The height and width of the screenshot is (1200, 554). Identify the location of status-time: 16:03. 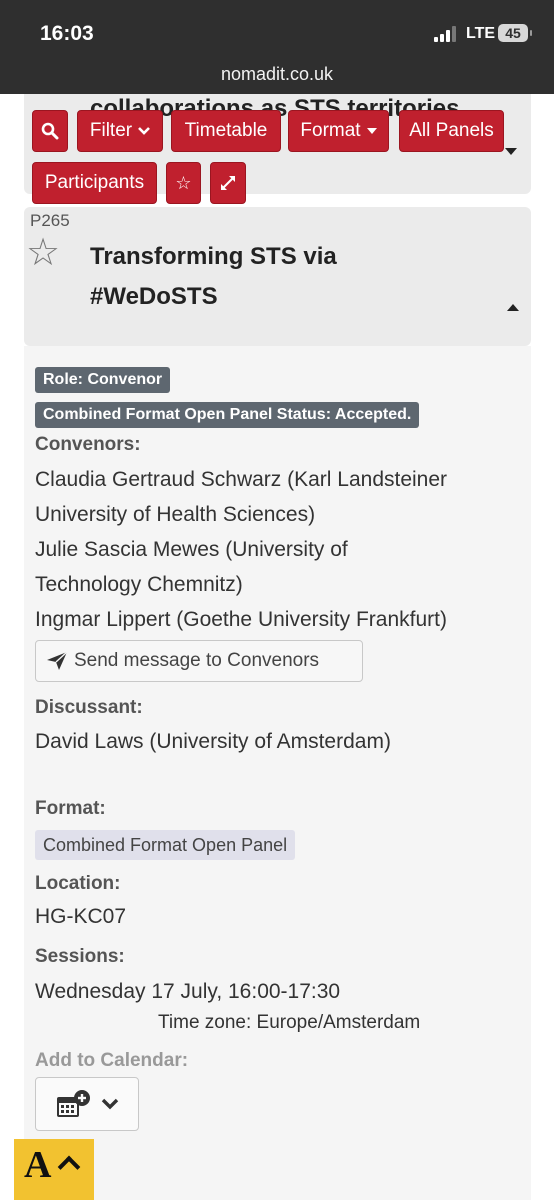
(67, 33).